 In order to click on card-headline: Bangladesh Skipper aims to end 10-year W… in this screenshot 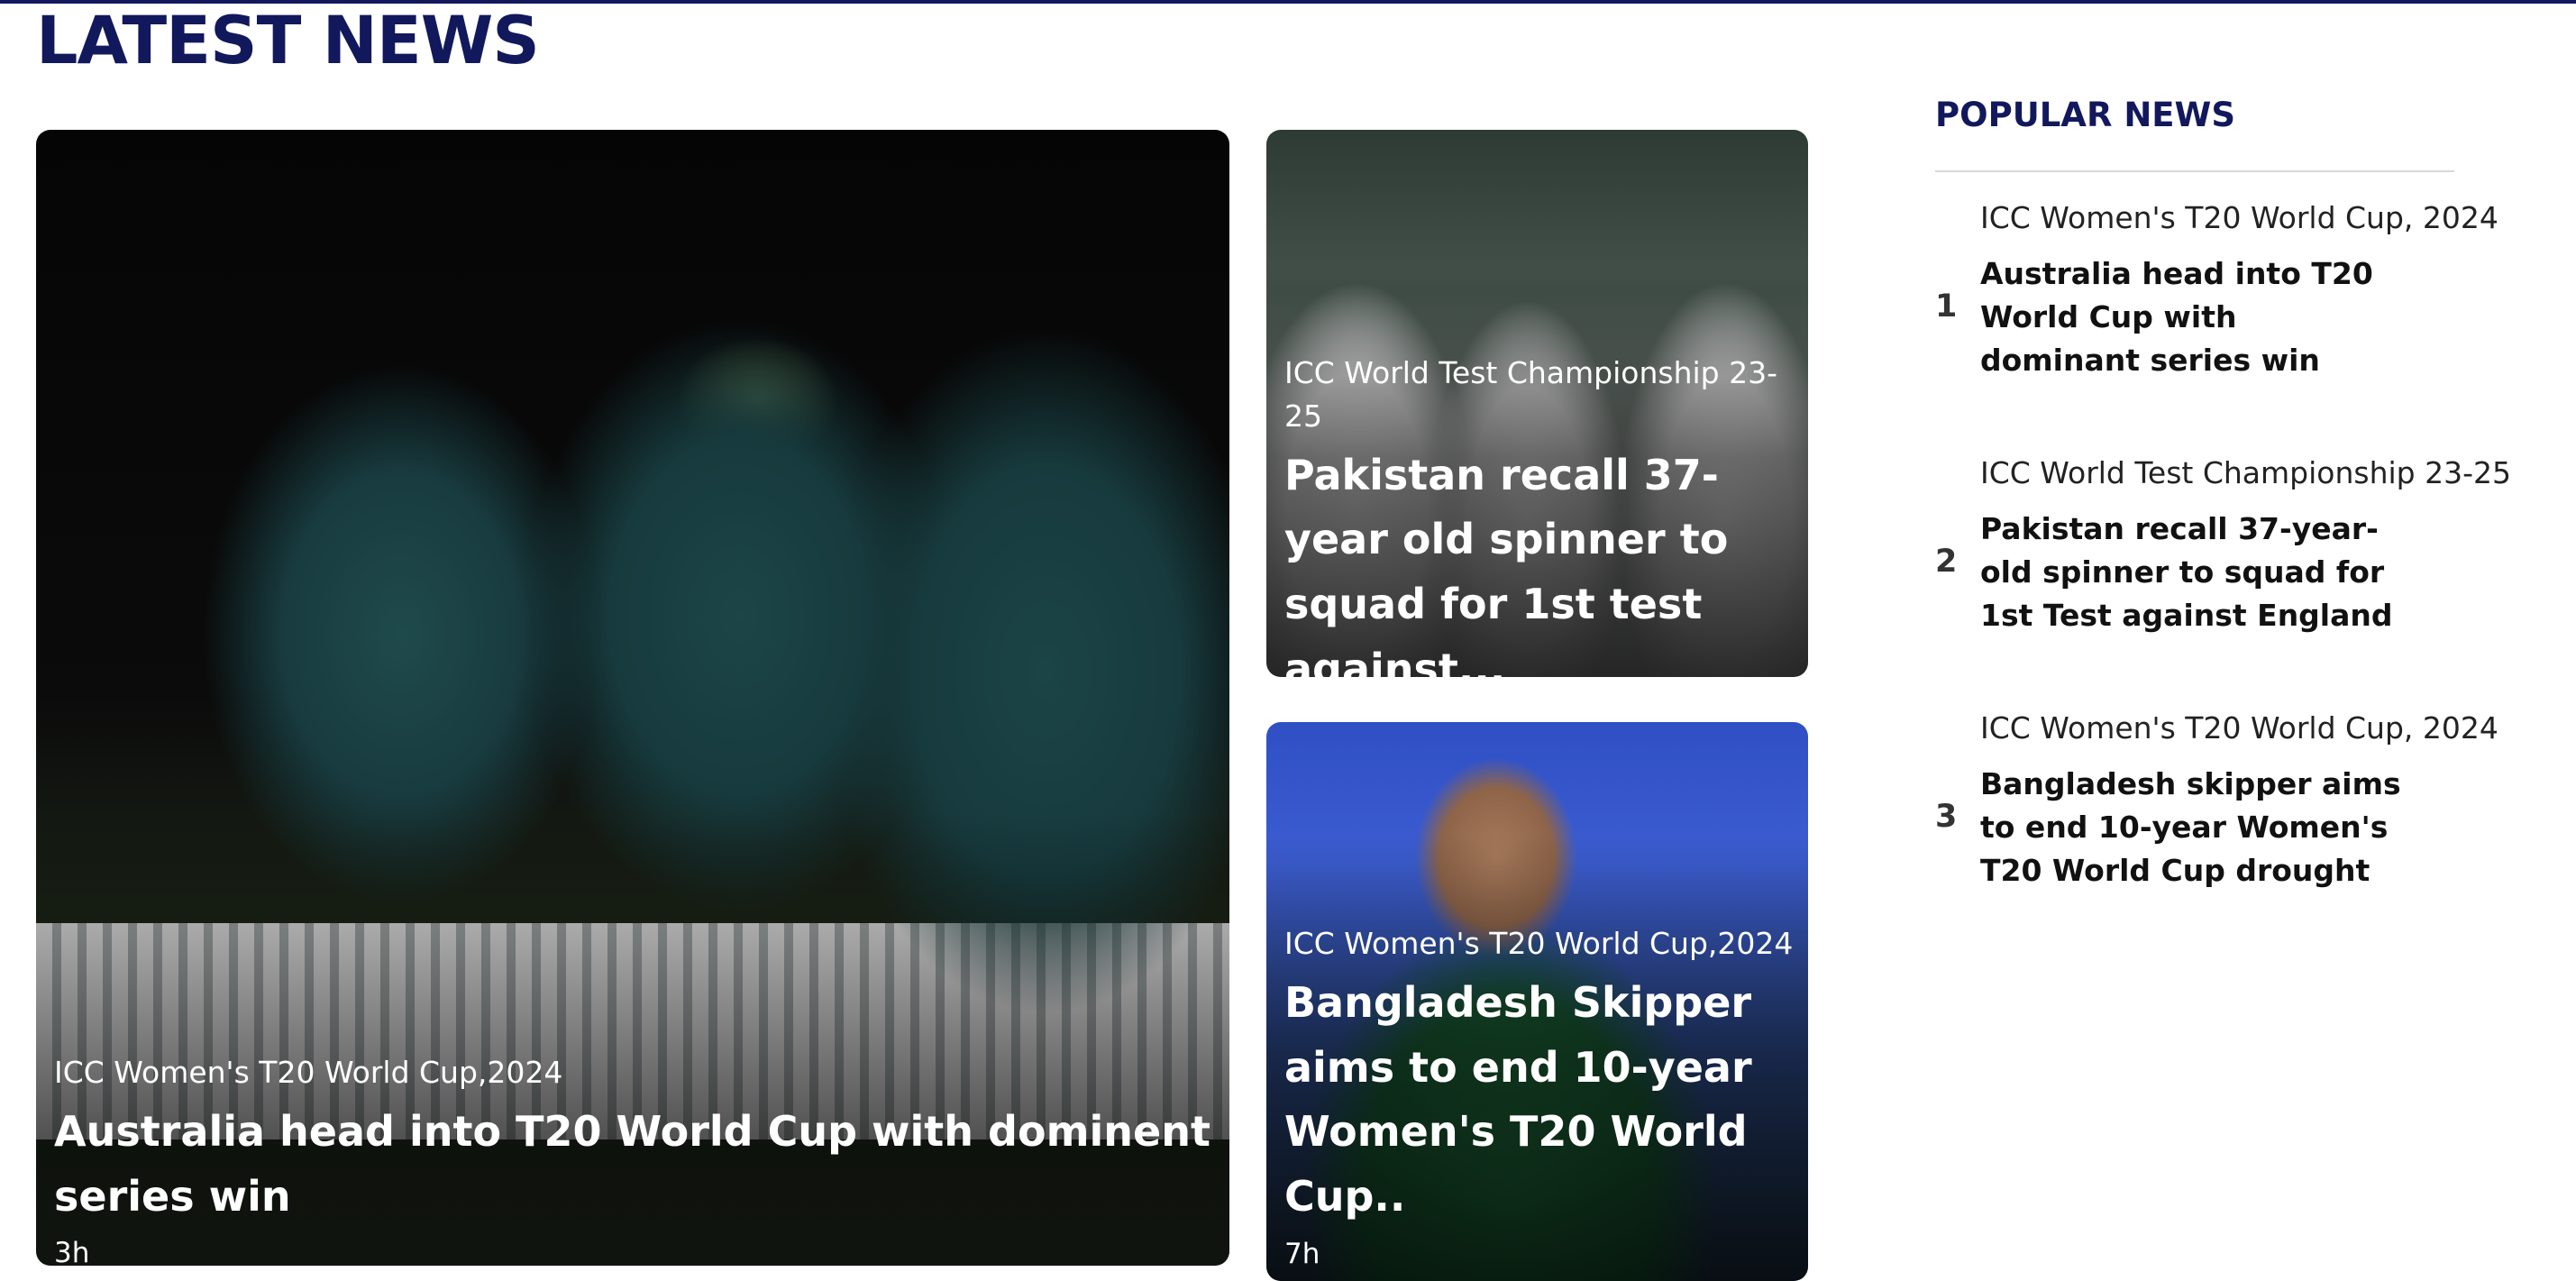, I will do `click(1539, 1100)`.